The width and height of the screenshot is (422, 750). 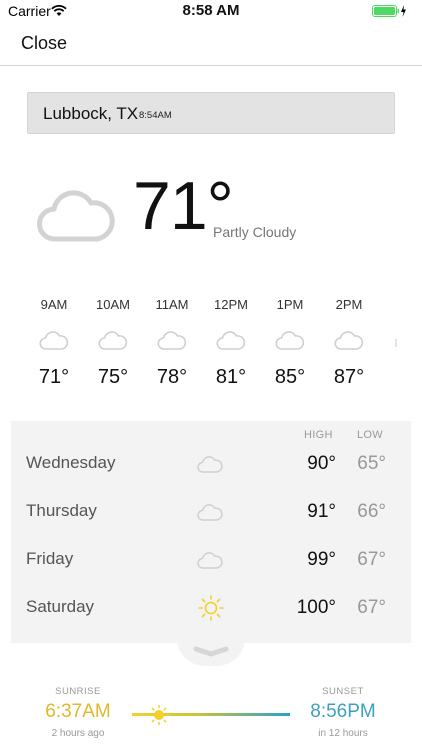 What do you see at coordinates (71, 462) in the screenshot?
I see `day-name: Wednesday` at bounding box center [71, 462].